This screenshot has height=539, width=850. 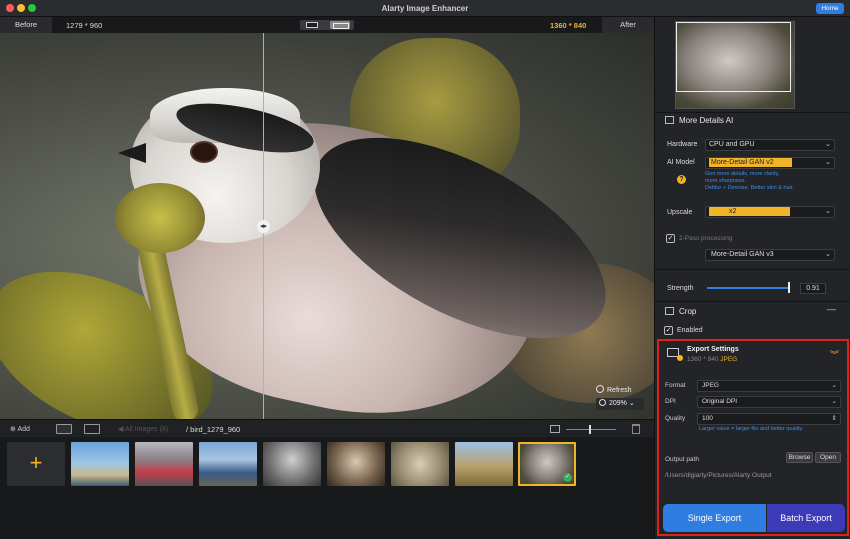 What do you see at coordinates (36, 464) in the screenshot?
I see `add-image-button: +` at bounding box center [36, 464].